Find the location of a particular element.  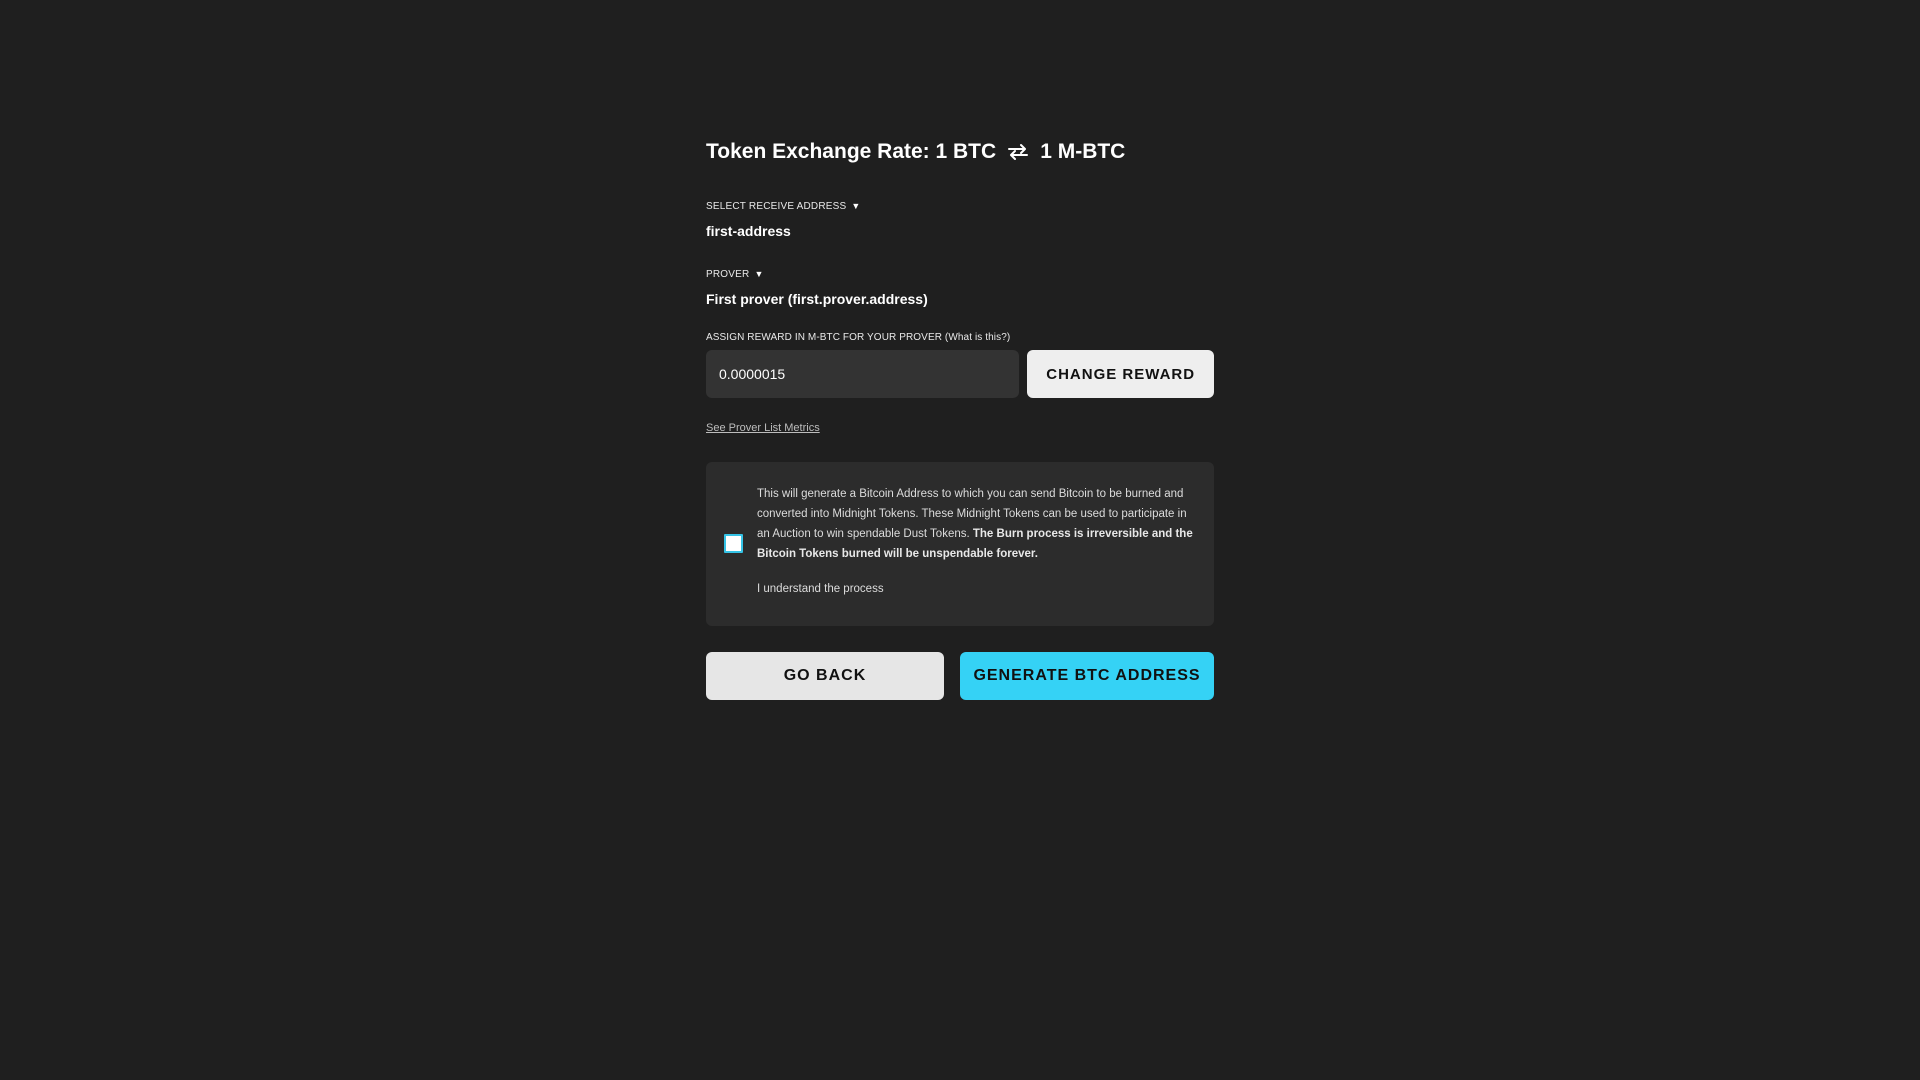

prover-label: PROVER is located at coordinates (728, 274).